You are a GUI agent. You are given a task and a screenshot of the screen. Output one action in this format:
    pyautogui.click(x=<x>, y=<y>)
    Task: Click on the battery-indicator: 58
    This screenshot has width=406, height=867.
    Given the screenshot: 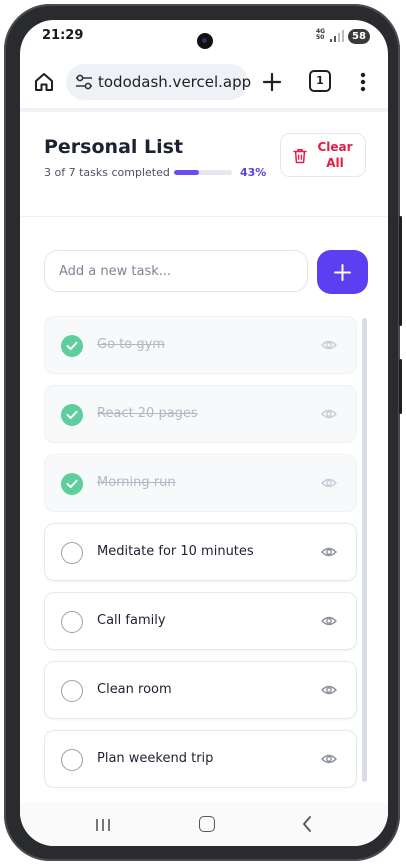 What is the action you would take?
    pyautogui.click(x=359, y=36)
    